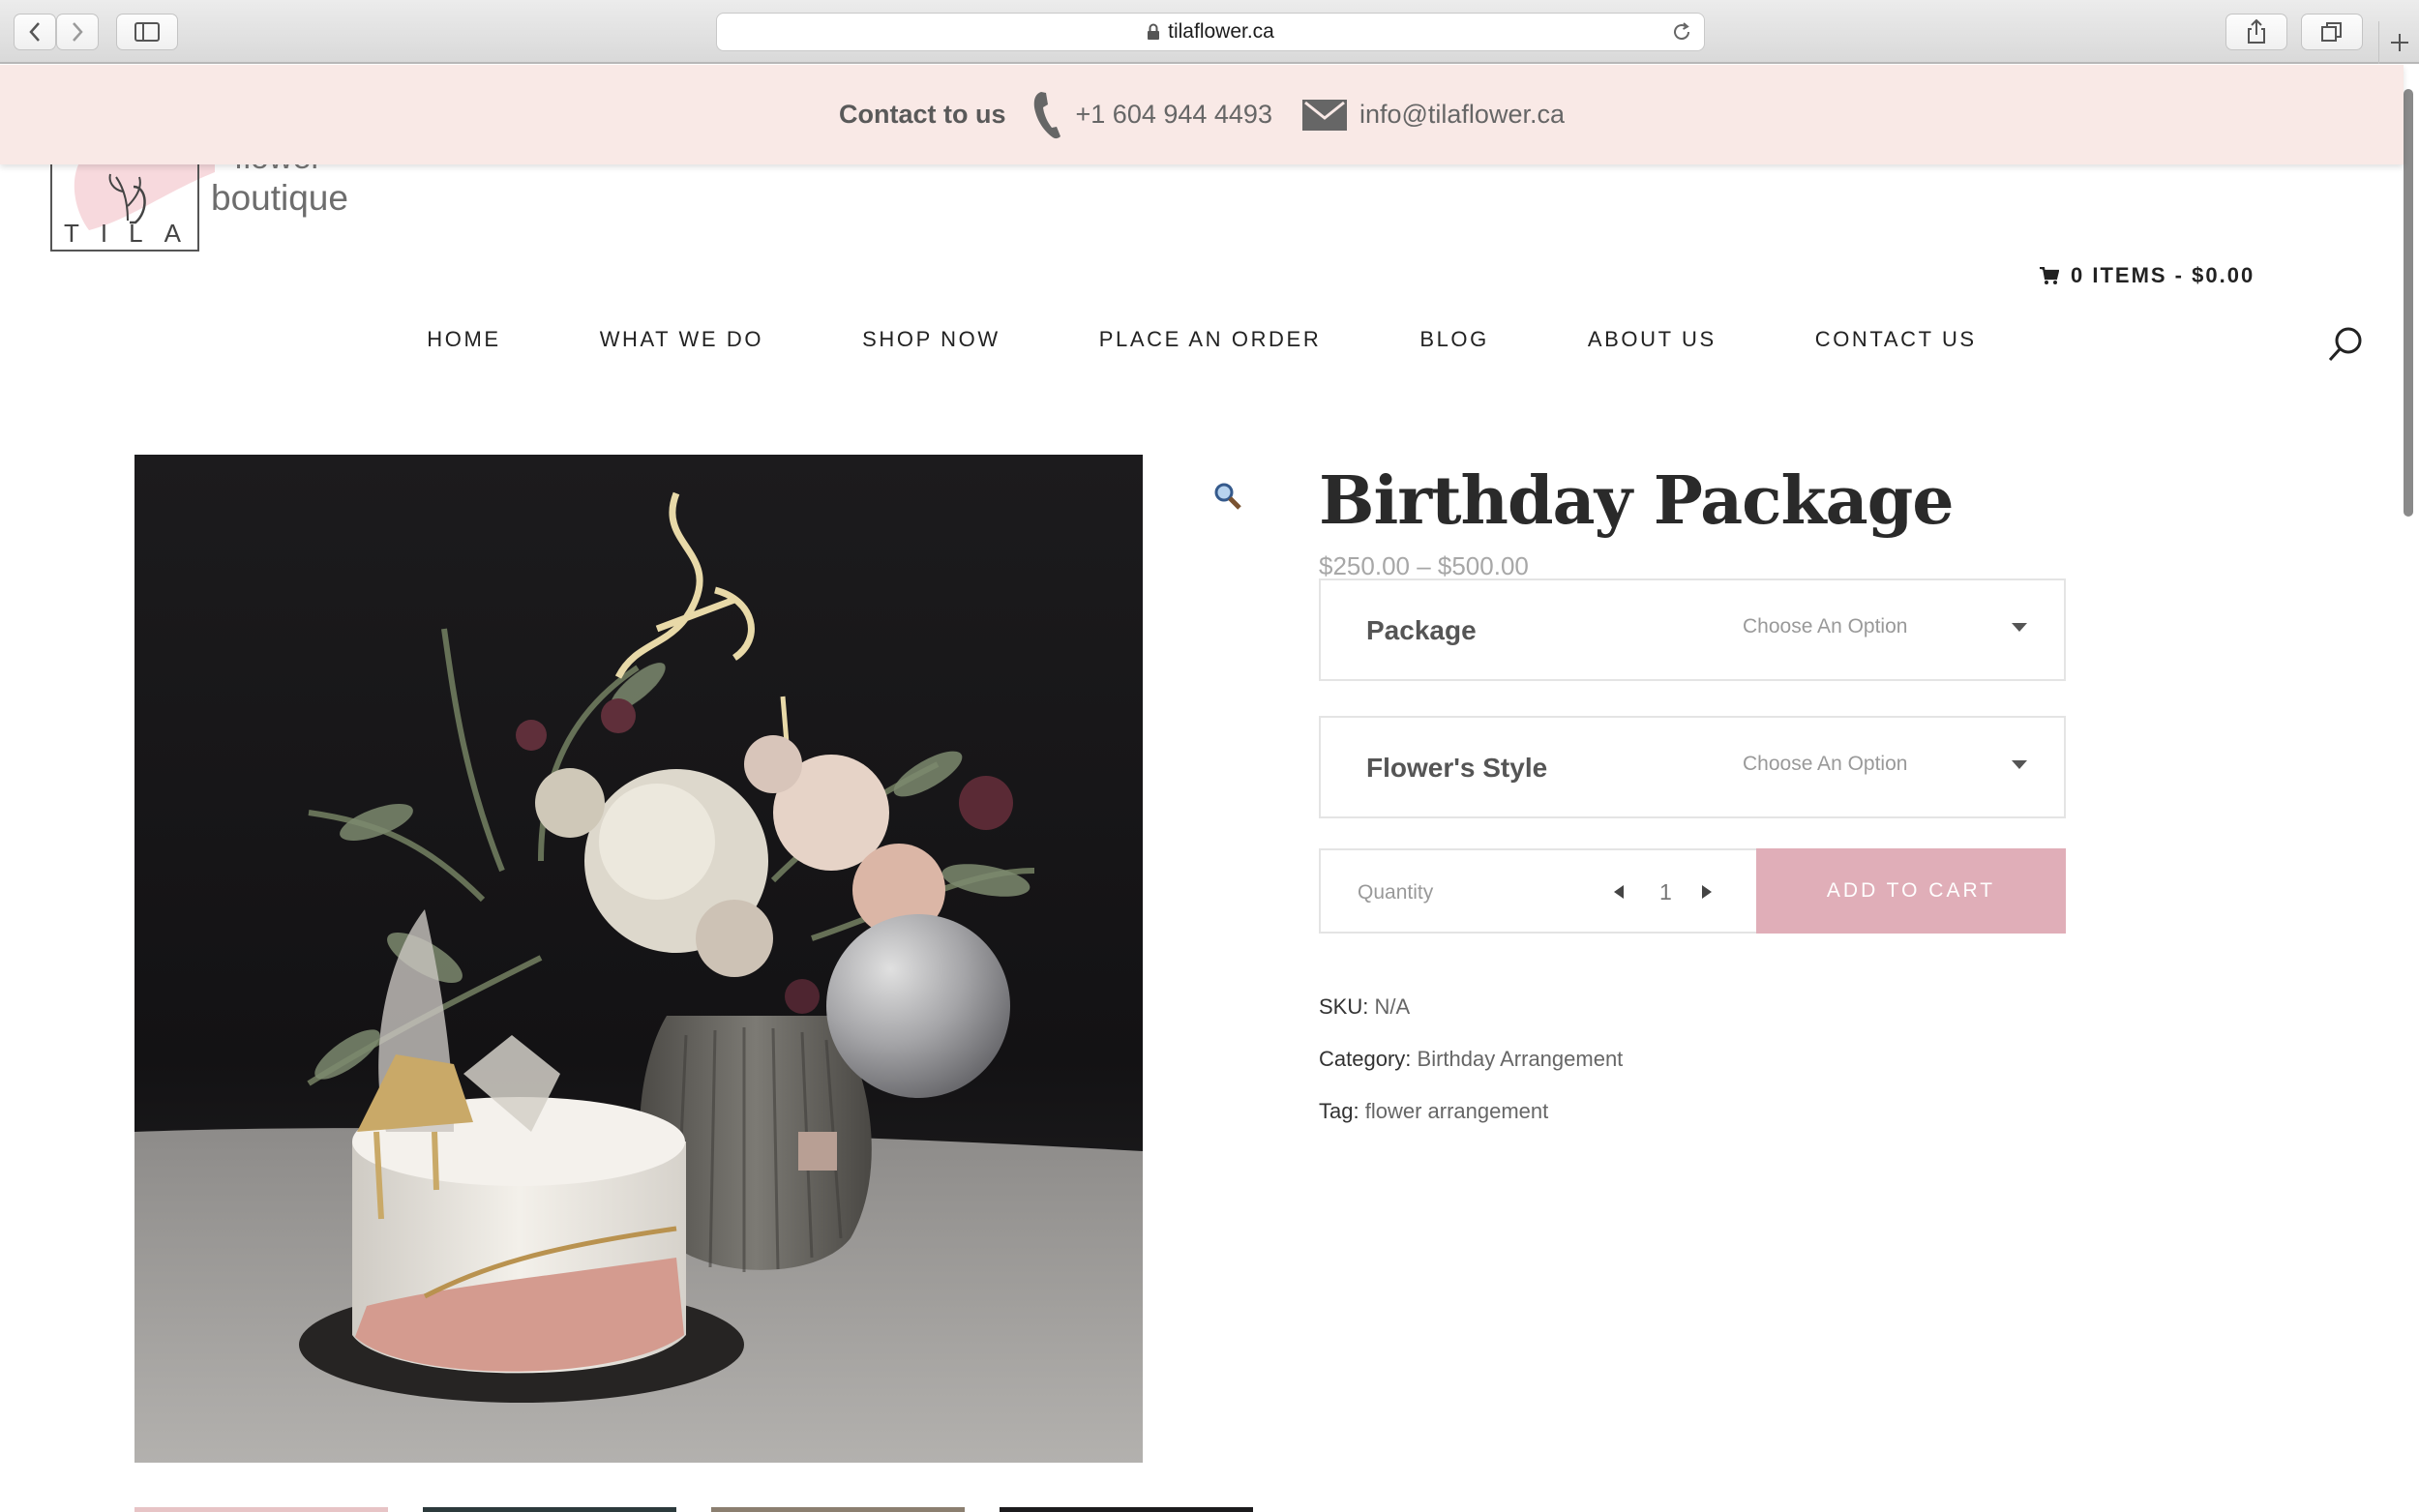 This screenshot has width=2419, height=1512. What do you see at coordinates (1457, 1111) in the screenshot?
I see `tag-link: flower arrangement` at bounding box center [1457, 1111].